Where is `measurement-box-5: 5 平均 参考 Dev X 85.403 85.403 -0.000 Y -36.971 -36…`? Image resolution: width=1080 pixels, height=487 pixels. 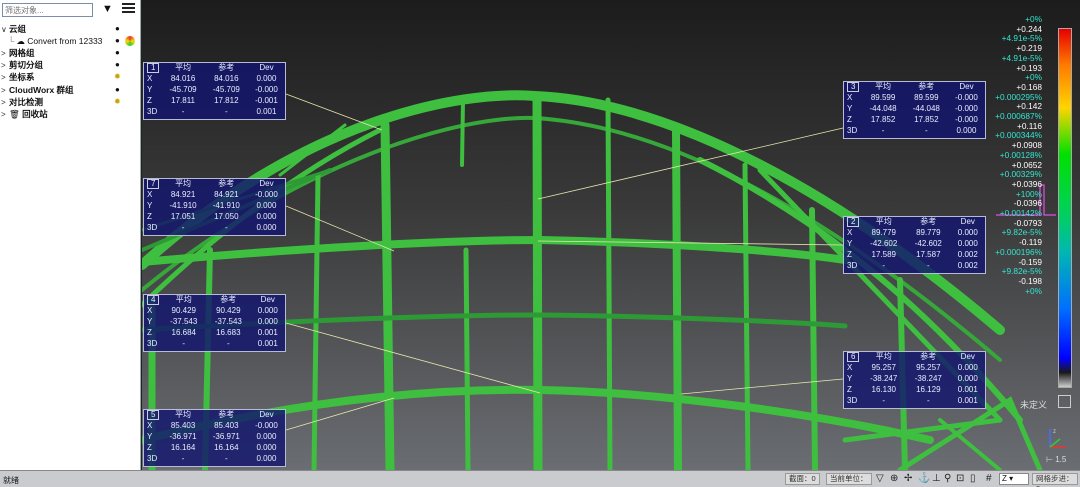 measurement-box-5: 5 平均 参考 Dev X 85.403 85.403 -0.000 Y -36.971 -36… is located at coordinates (214, 438).